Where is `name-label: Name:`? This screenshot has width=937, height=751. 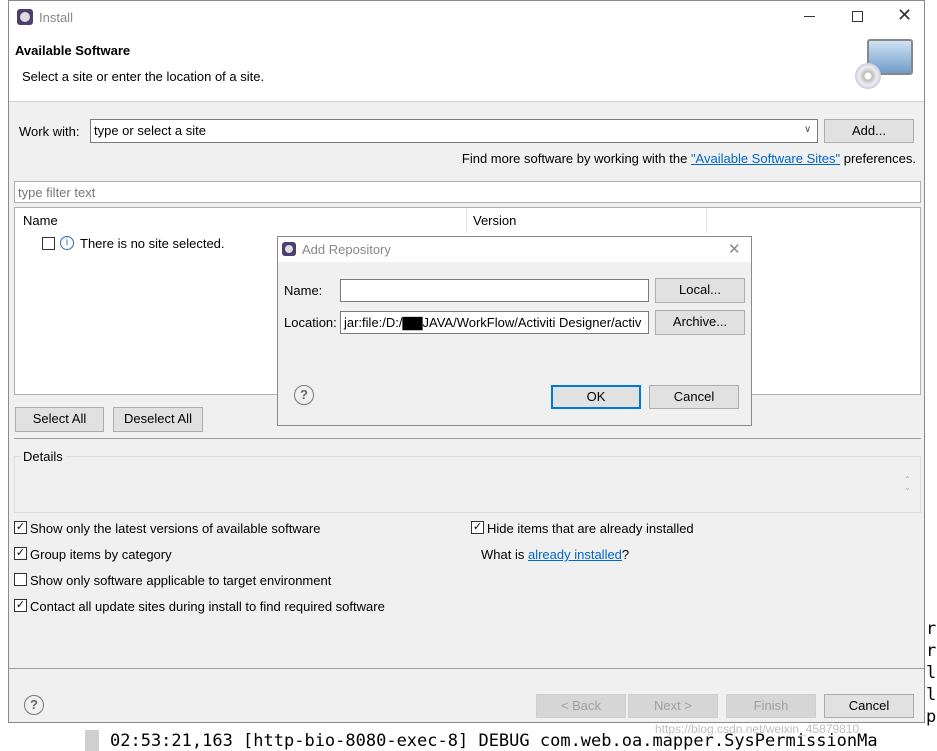 name-label: Name: is located at coordinates (303, 290).